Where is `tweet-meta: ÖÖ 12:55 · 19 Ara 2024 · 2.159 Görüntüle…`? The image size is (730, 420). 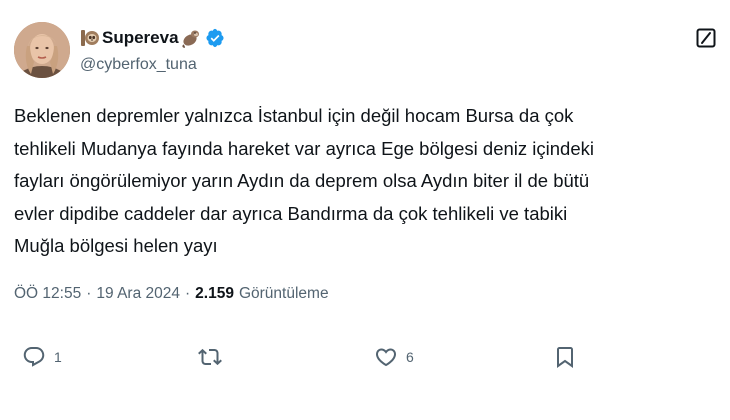 tweet-meta: ÖÖ 12:55 · 19 Ara 2024 · 2.159 Görüntüle… is located at coordinates (171, 294).